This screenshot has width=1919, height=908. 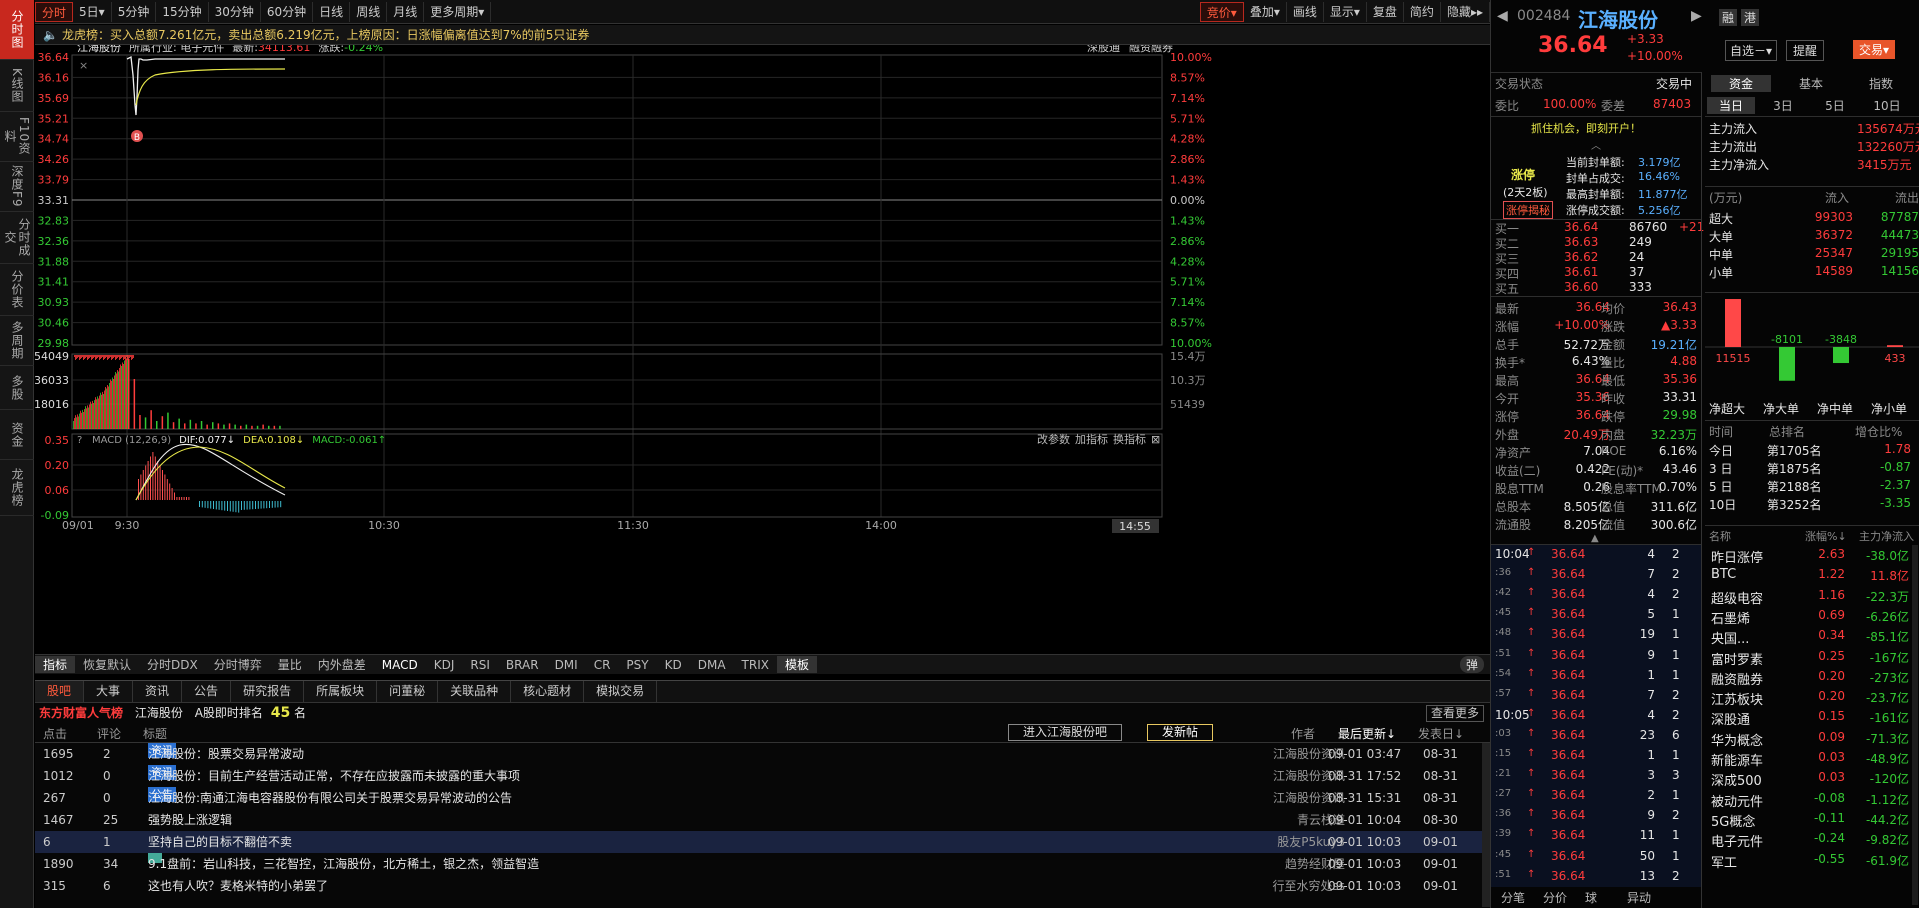 I want to click on guba-tab-3: 公告, so click(x=207, y=691).